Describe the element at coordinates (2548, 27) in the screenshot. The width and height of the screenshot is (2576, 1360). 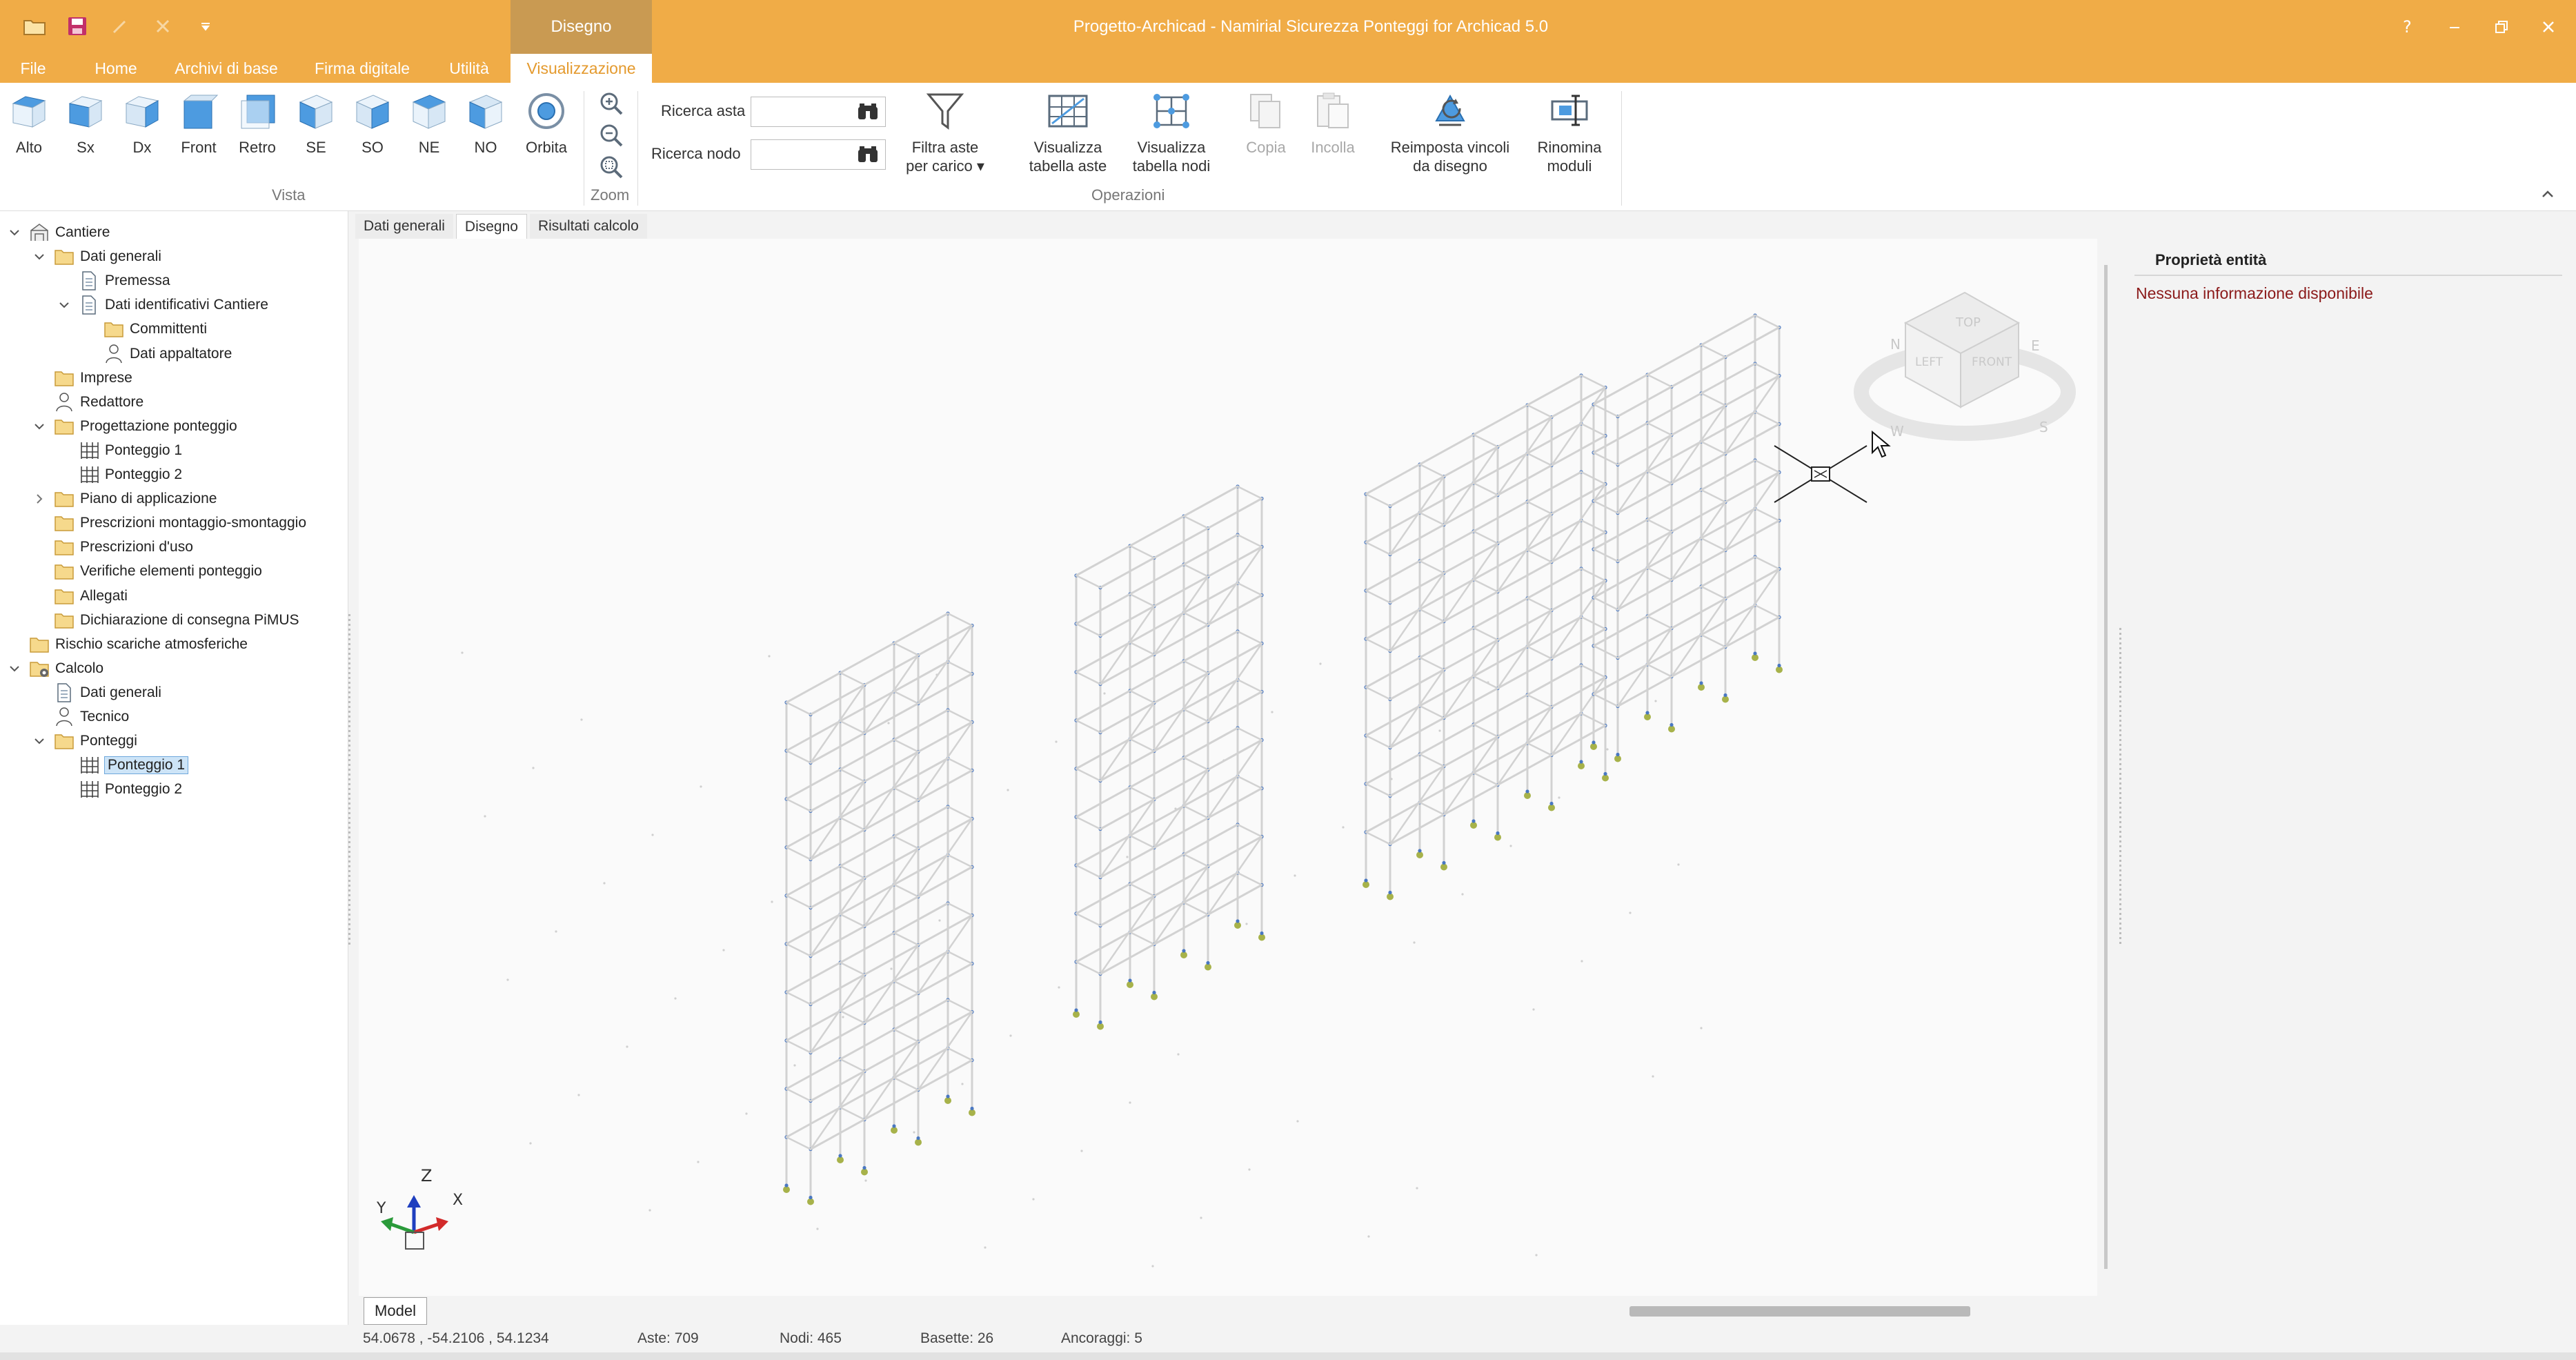
I see `close-button` at that location.